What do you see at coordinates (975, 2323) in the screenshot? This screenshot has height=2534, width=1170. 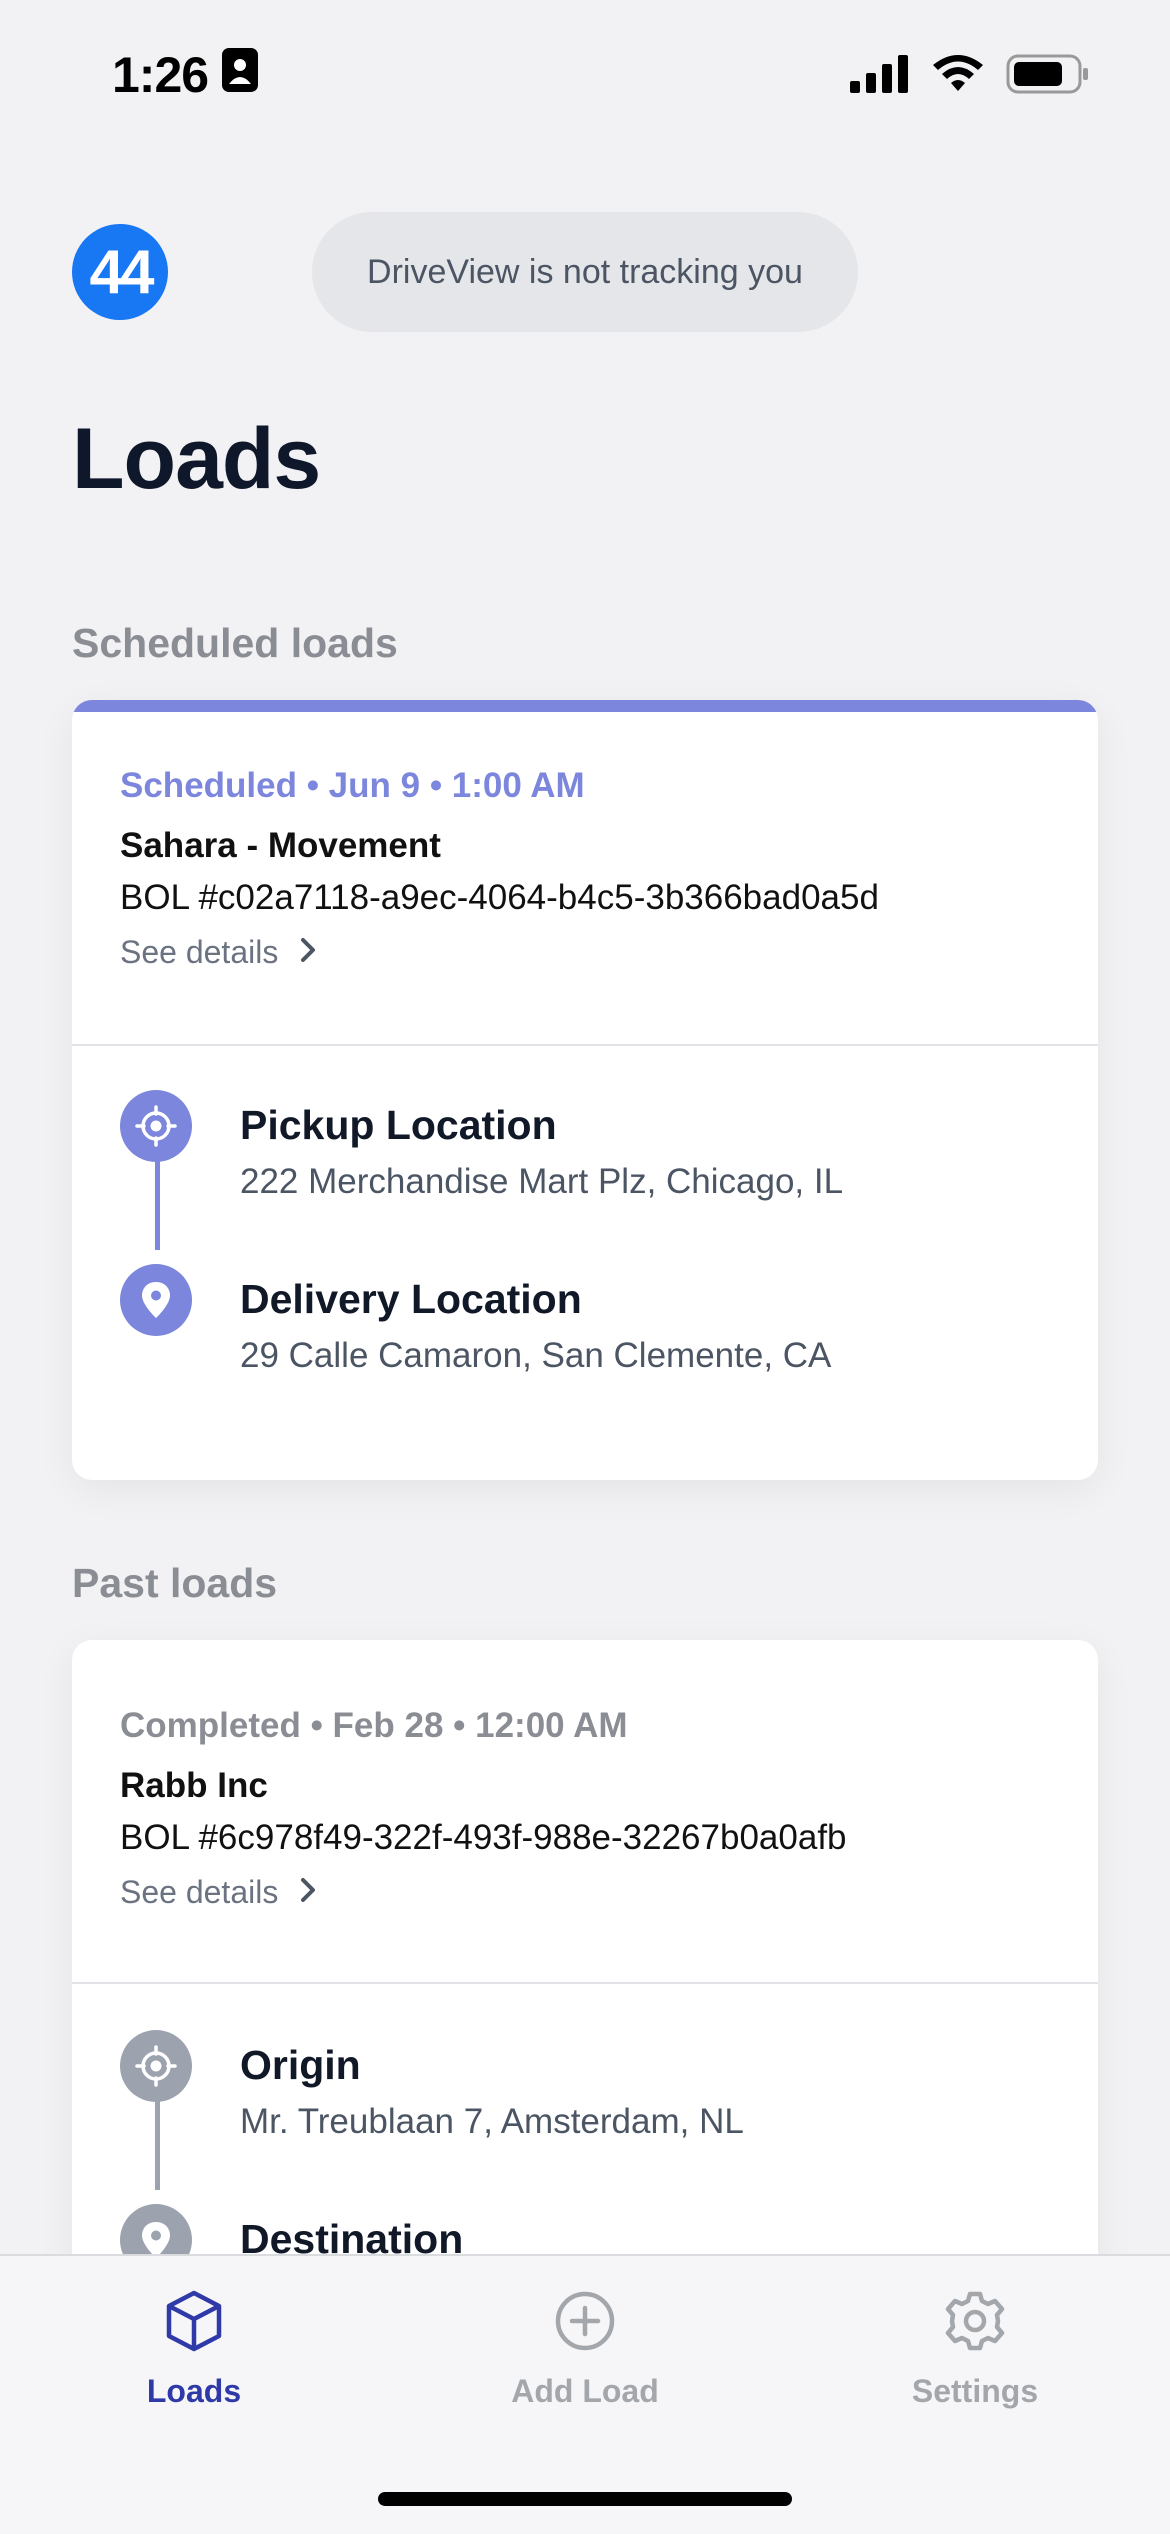 I see `gear-icon` at bounding box center [975, 2323].